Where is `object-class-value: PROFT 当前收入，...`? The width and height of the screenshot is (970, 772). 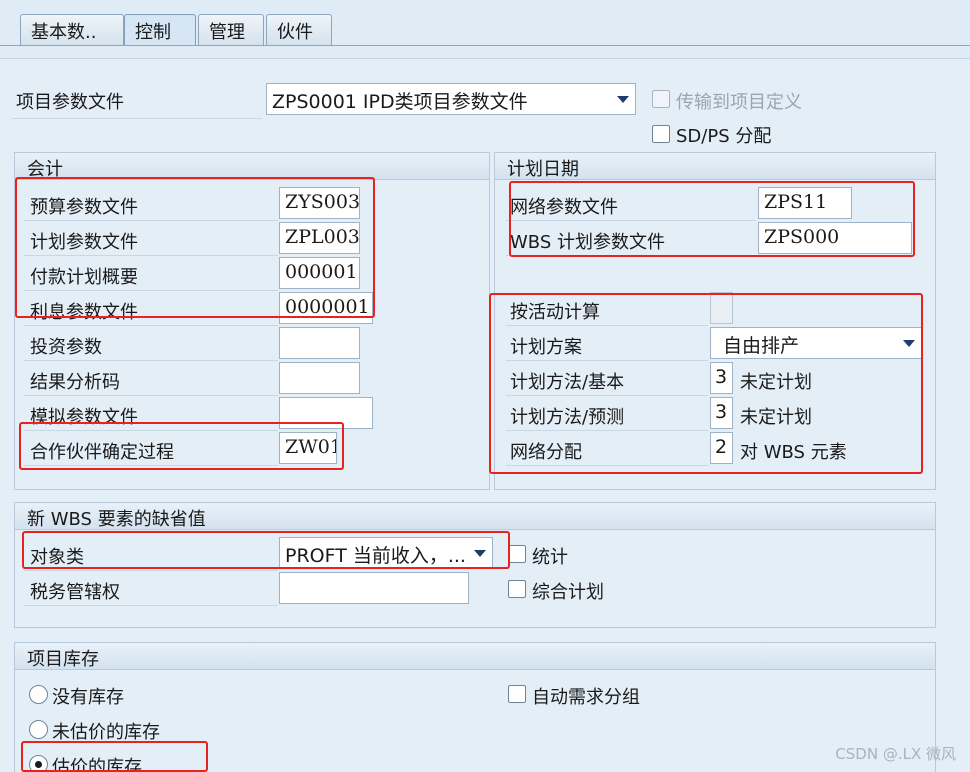
object-class-value: PROFT 当前收入，... is located at coordinates (375, 556).